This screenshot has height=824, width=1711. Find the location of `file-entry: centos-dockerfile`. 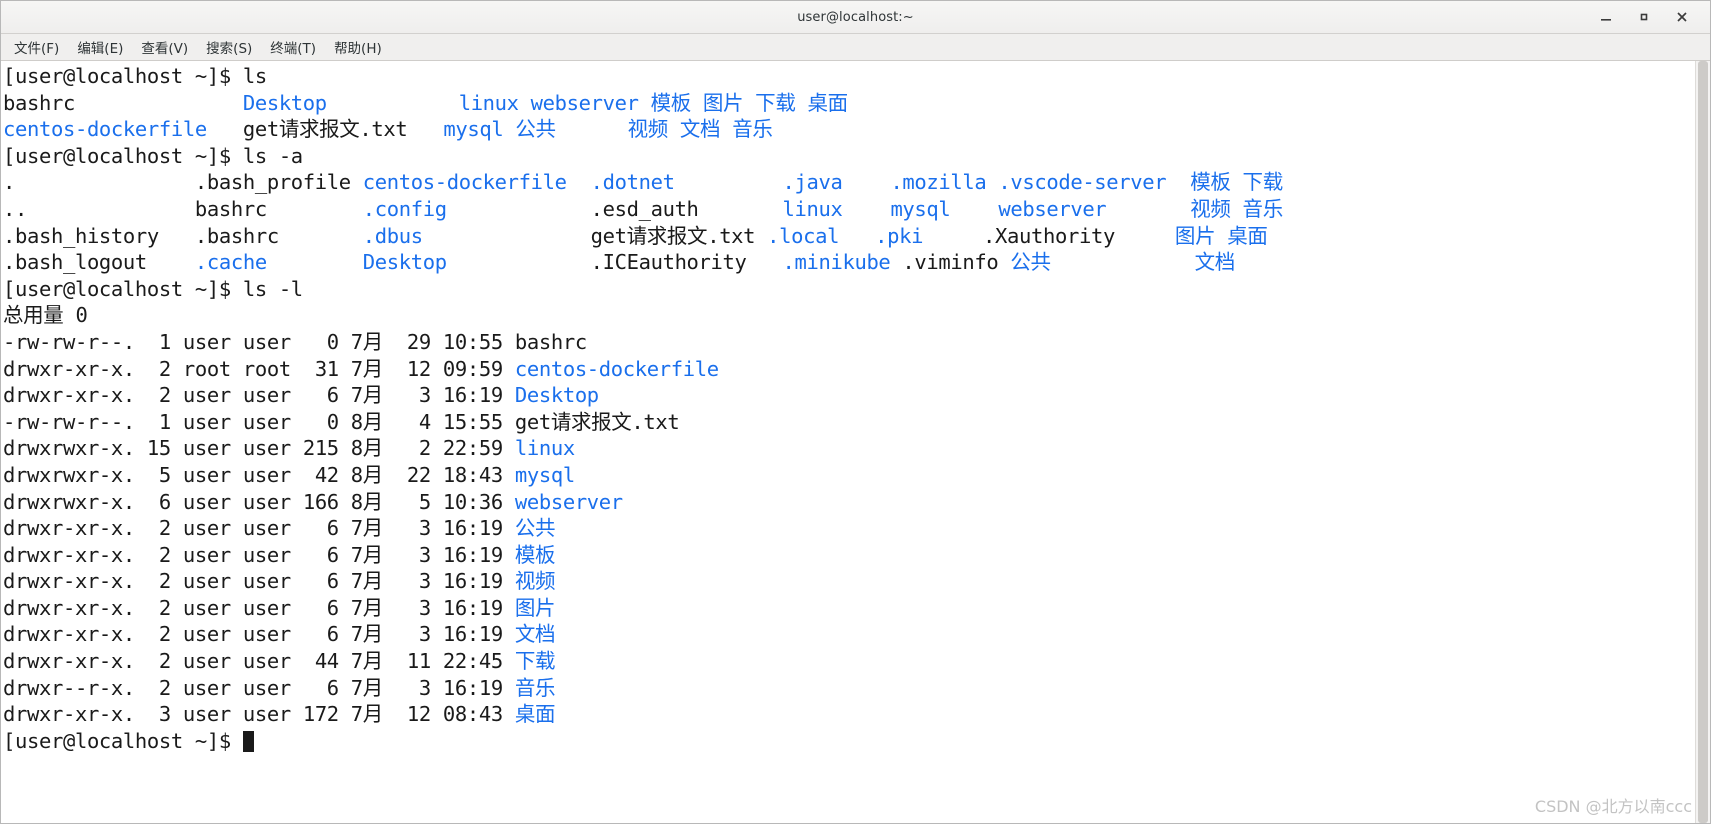

file-entry: centos-dockerfile is located at coordinates (123, 129).